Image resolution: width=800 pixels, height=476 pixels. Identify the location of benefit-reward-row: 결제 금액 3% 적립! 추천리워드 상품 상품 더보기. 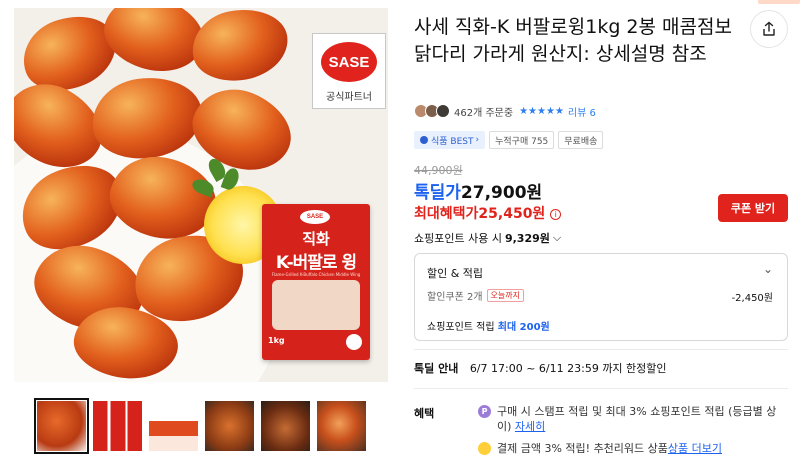
(600, 448).